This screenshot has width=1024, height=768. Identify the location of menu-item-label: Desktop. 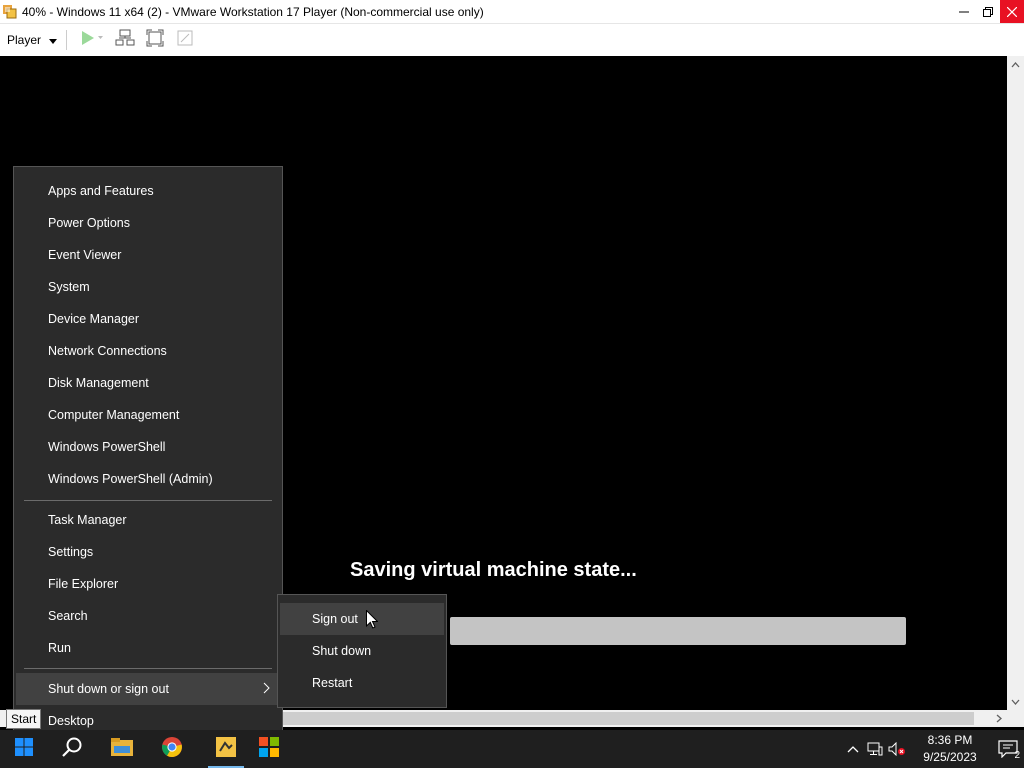
(71, 721).